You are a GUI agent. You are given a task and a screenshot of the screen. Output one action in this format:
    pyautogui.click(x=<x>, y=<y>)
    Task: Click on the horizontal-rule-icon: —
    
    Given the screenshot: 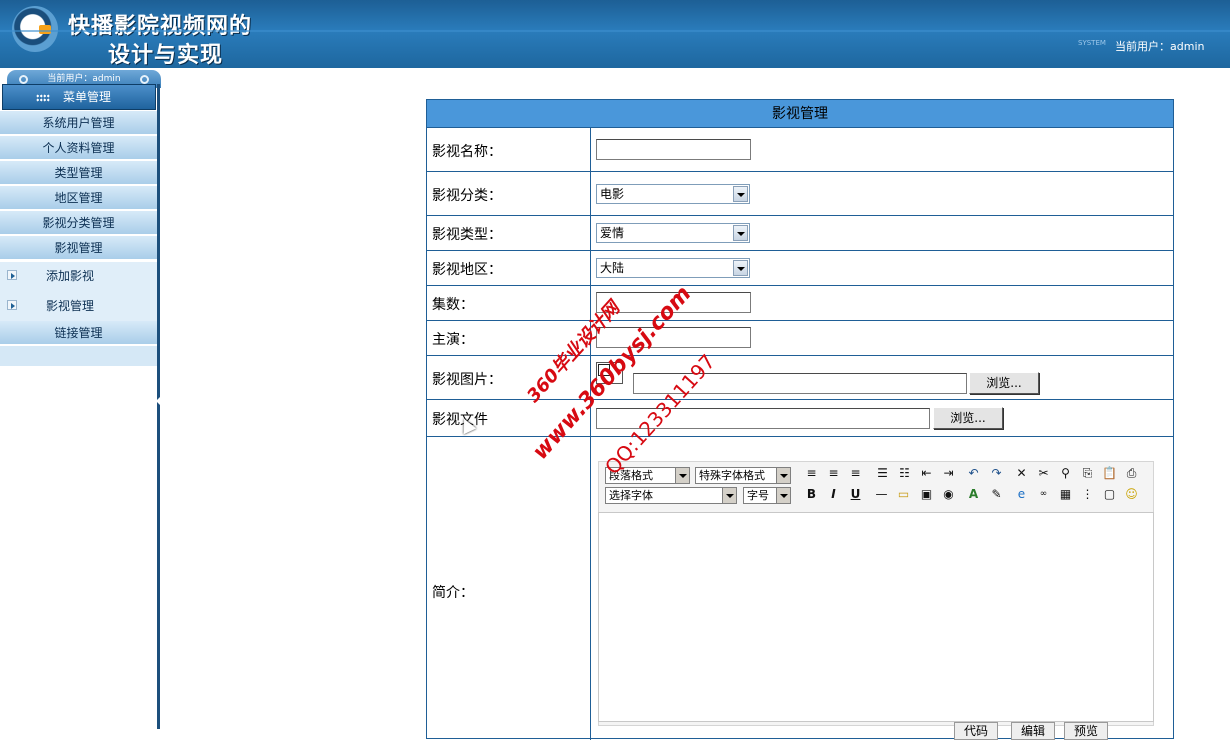 What is the action you would take?
    pyautogui.click(x=881, y=494)
    